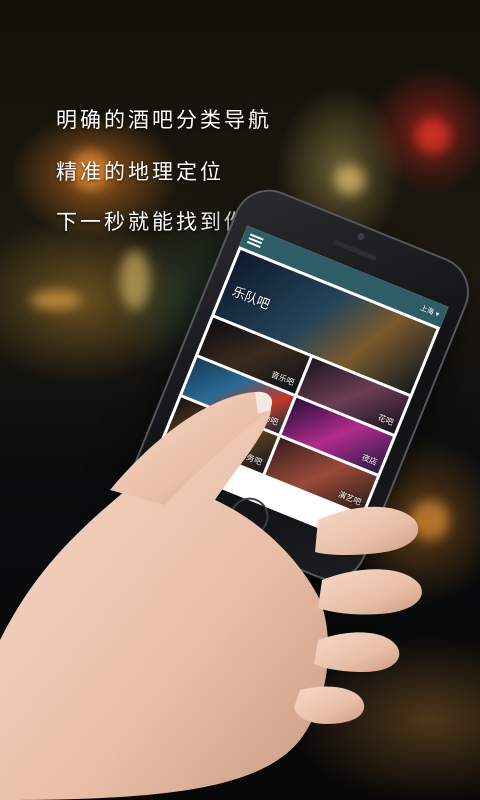 The image size is (480, 800). What do you see at coordinates (282, 378) in the screenshot?
I see `tile-label: 音乐吧` at bounding box center [282, 378].